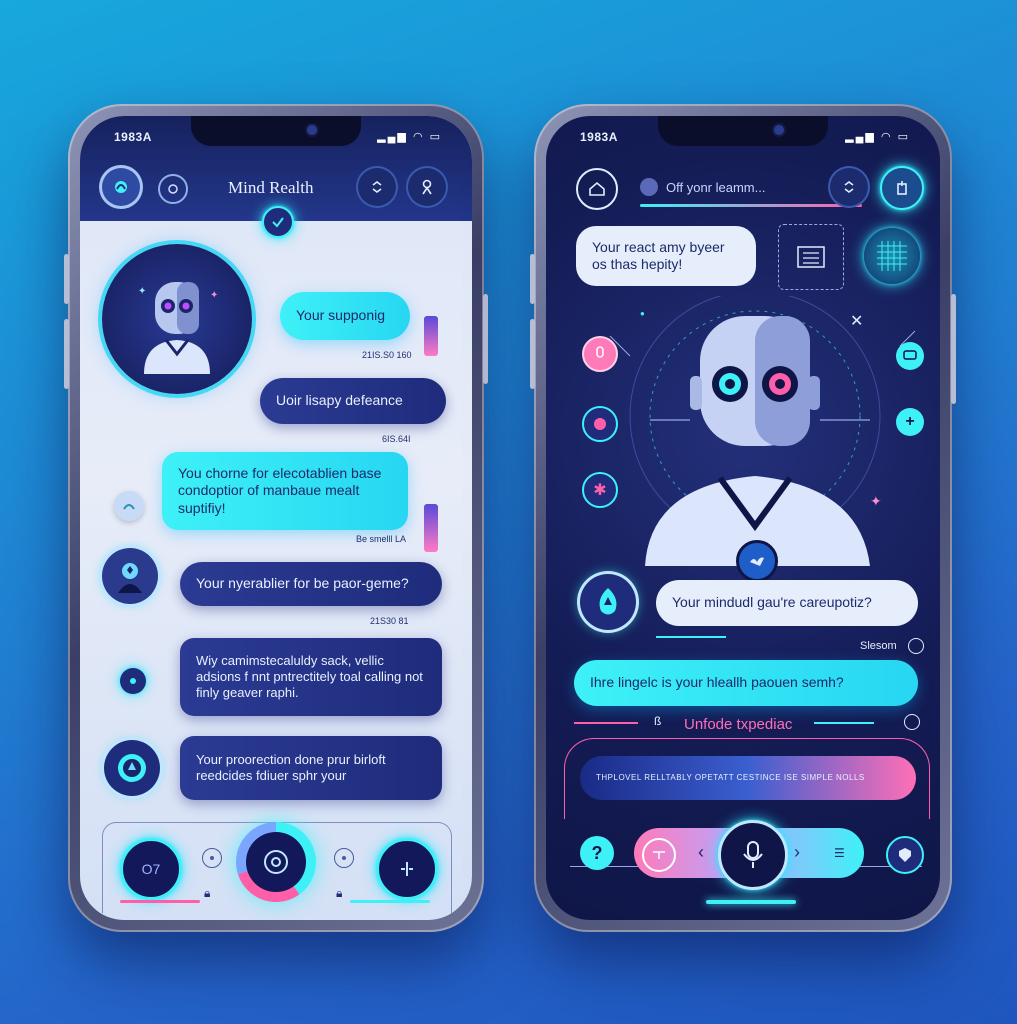  Describe the element at coordinates (892, 256) in the screenshot. I see `grid-globe-icon` at that location.